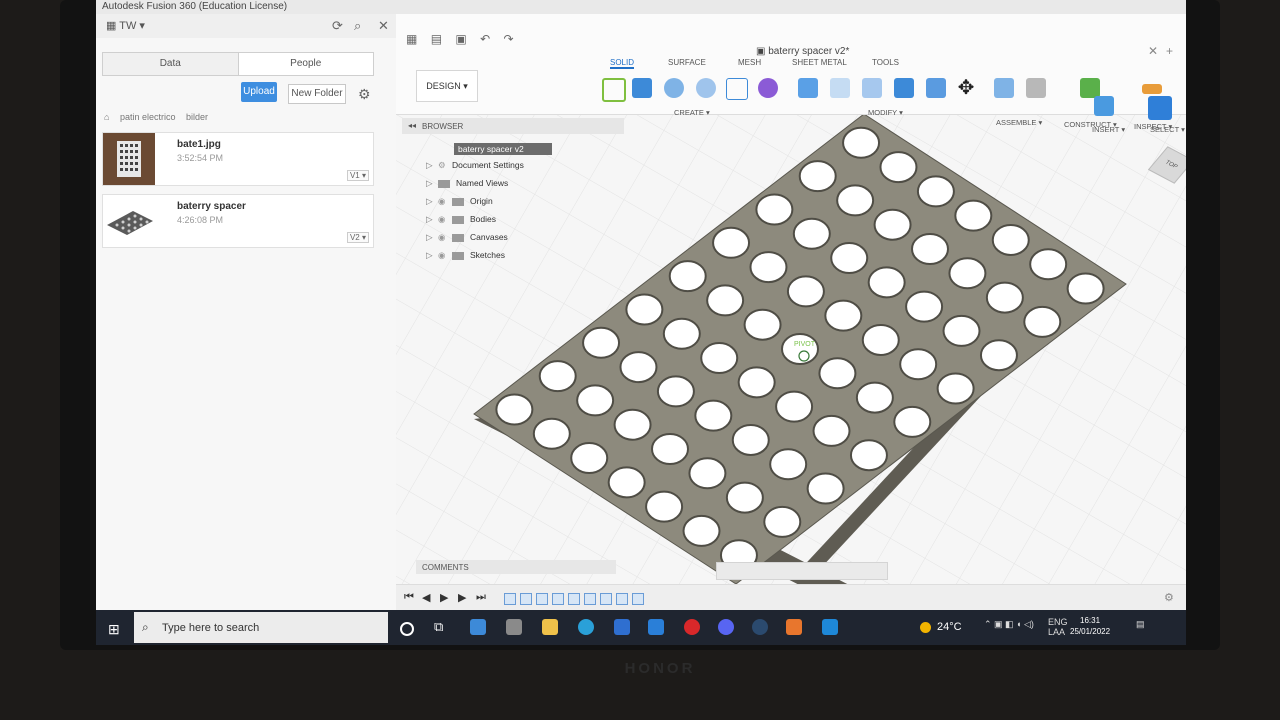 The height and width of the screenshot is (720, 1280). Describe the element at coordinates (674, 88) in the screenshot. I see `revolve-icon` at that location.